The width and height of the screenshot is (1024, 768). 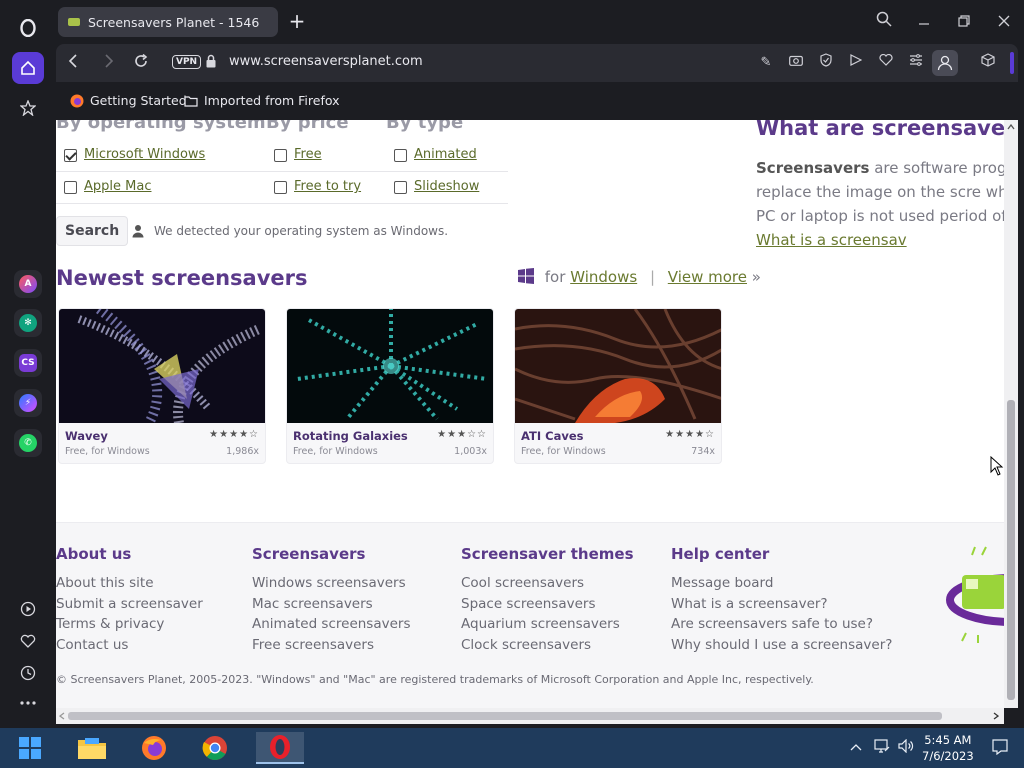 I want to click on settings-sliders-icon, so click(x=916, y=63).